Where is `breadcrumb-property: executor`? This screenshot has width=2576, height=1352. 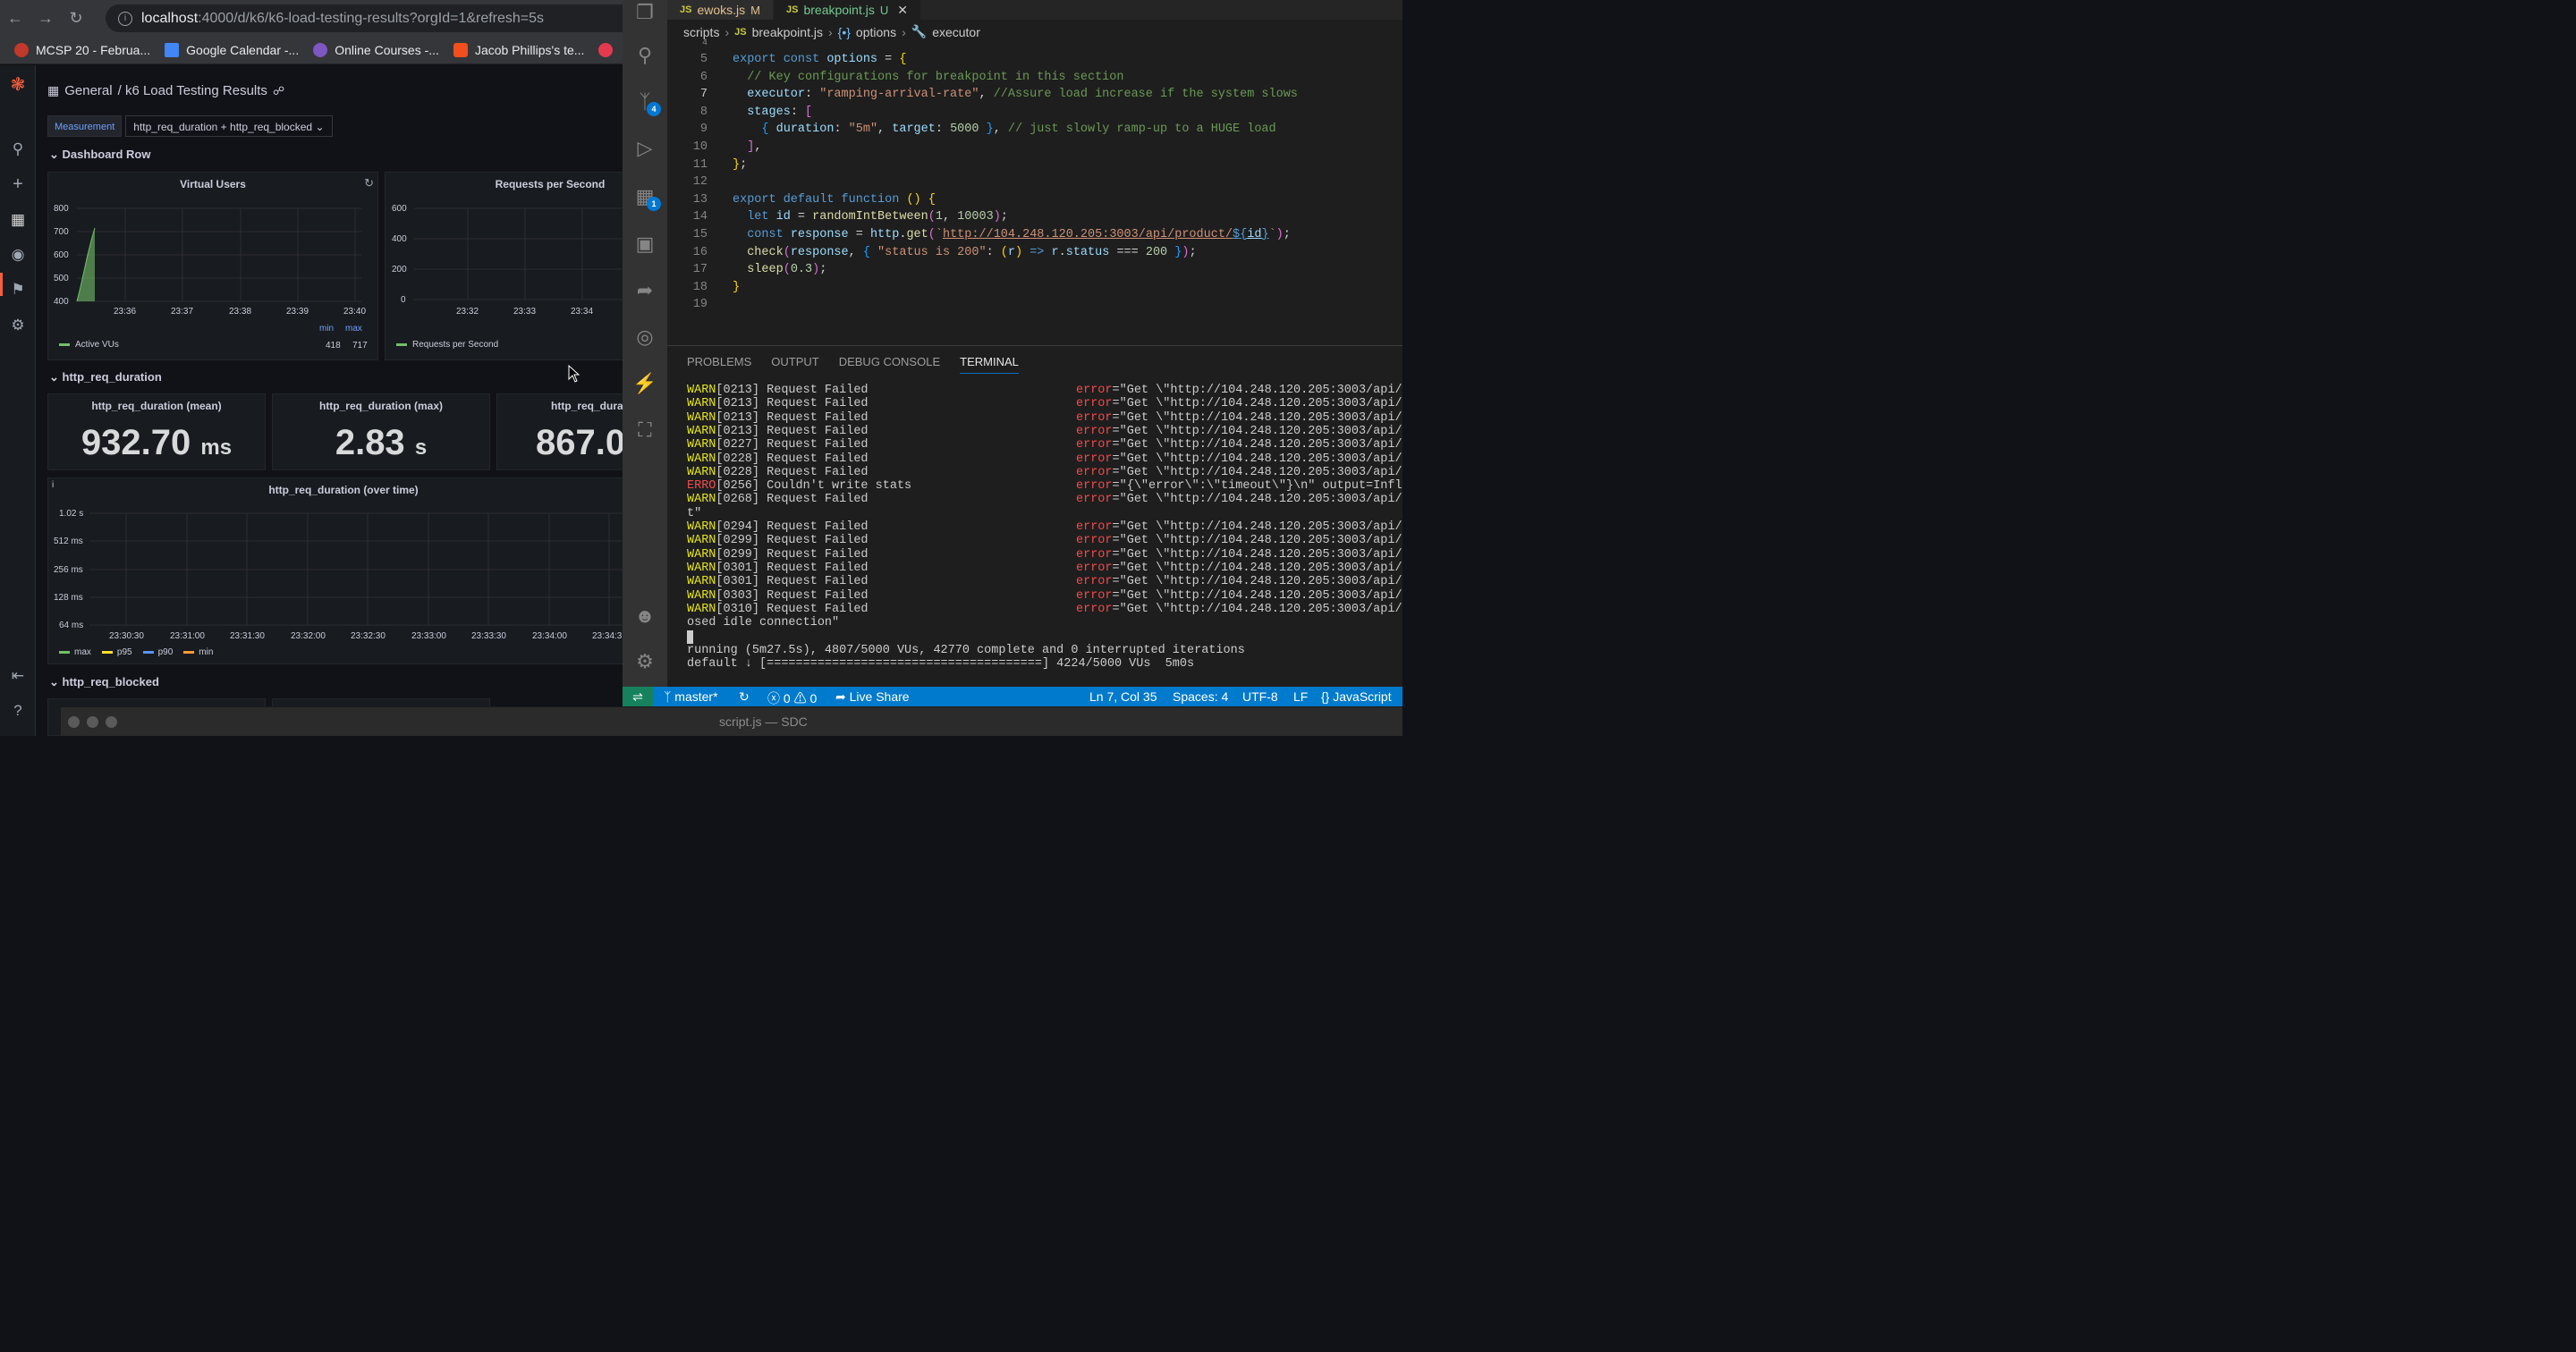
breadcrumb-property: executor is located at coordinates (956, 32).